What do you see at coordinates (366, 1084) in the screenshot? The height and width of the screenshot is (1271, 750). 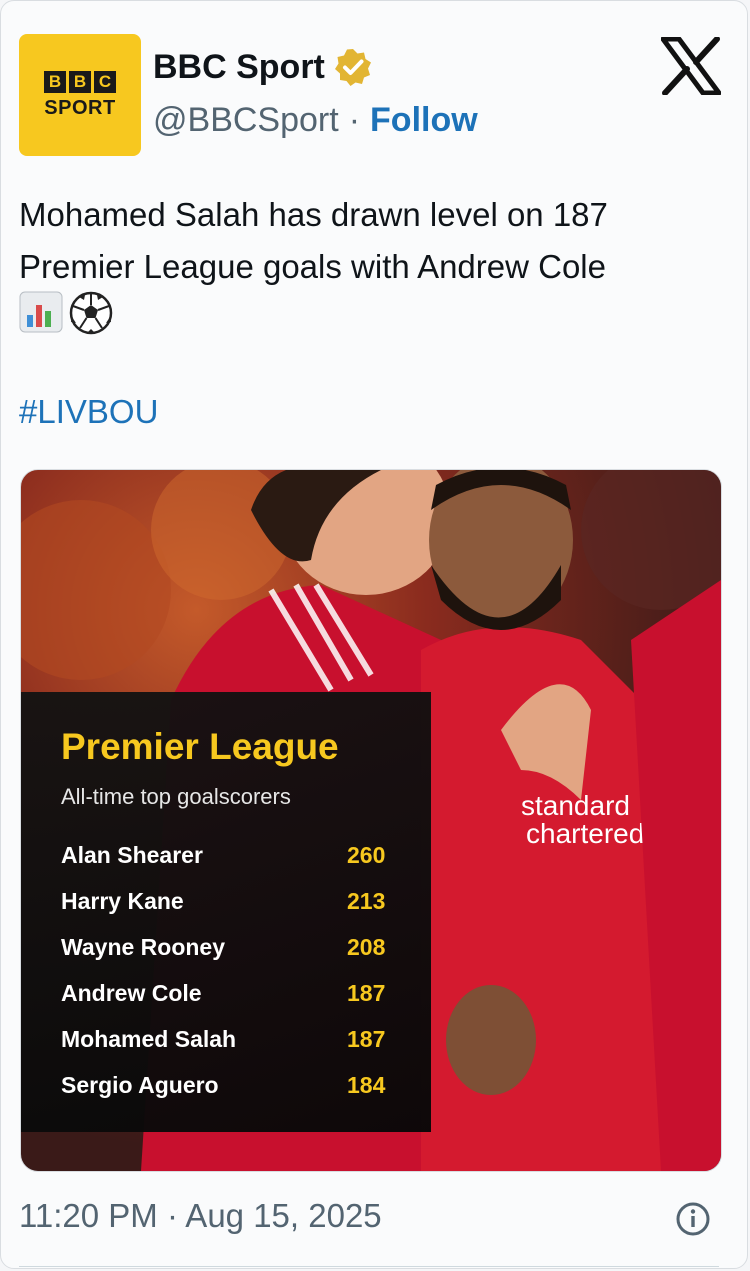 I see `scorer-goals: 184` at bounding box center [366, 1084].